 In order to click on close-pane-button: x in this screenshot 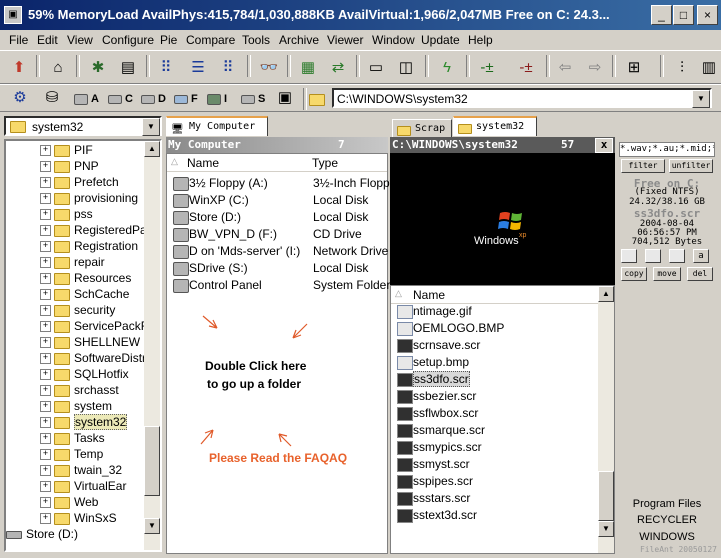, I will do `click(604, 145)`.